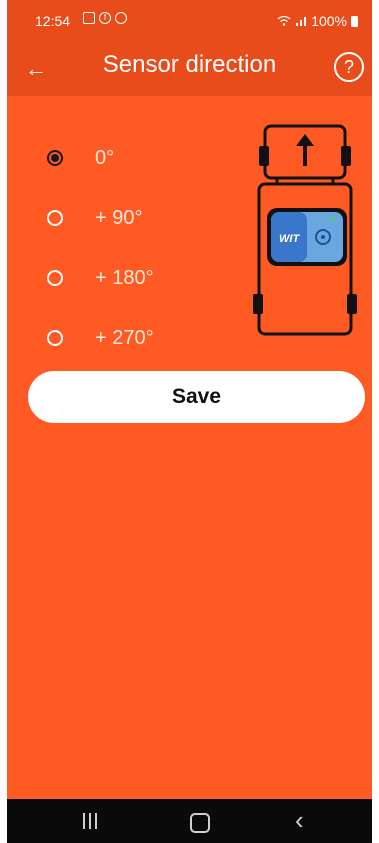 Image resolution: width=379 pixels, height=843 pixels. I want to click on navigation-bar: ‹, so click(189, 821).